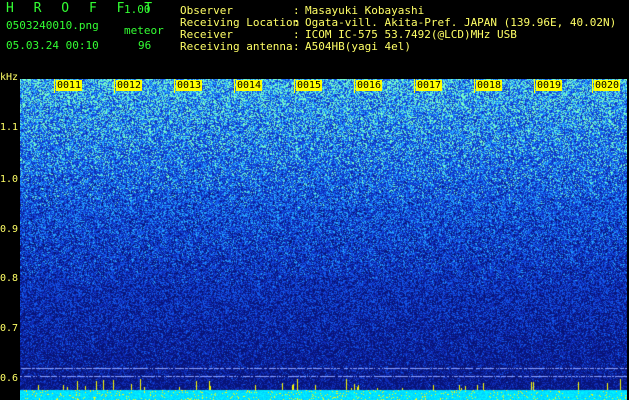 This screenshot has height=400, width=629. Describe the element at coordinates (309, 85) in the screenshot. I see `time-tick-label: 0015` at that location.